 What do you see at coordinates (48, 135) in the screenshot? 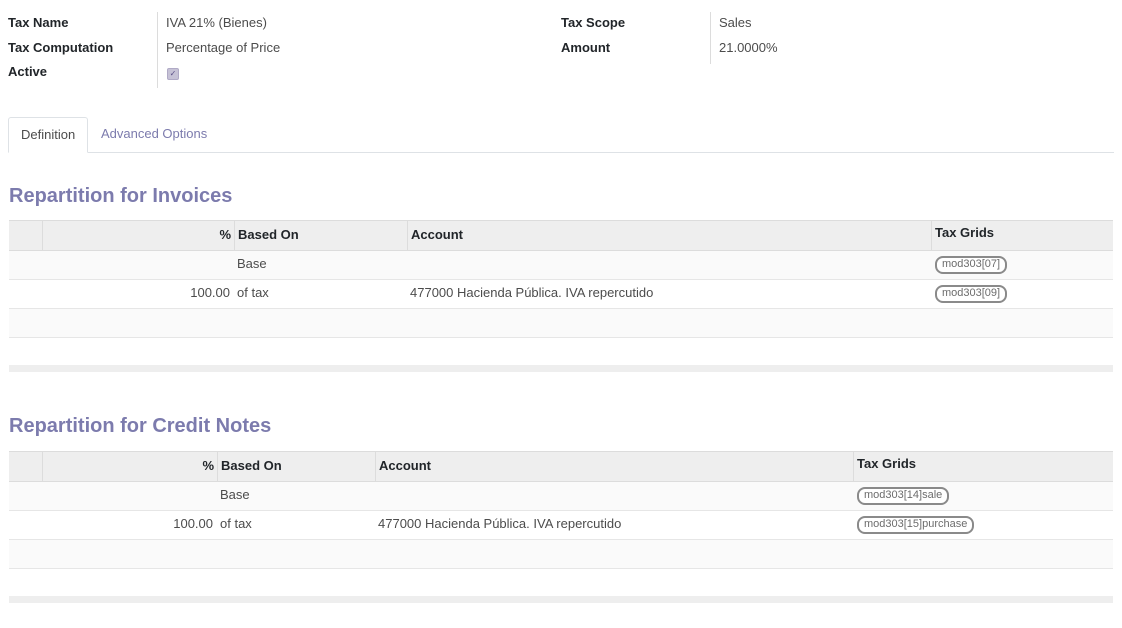
I see `tab-definition: Definition` at bounding box center [48, 135].